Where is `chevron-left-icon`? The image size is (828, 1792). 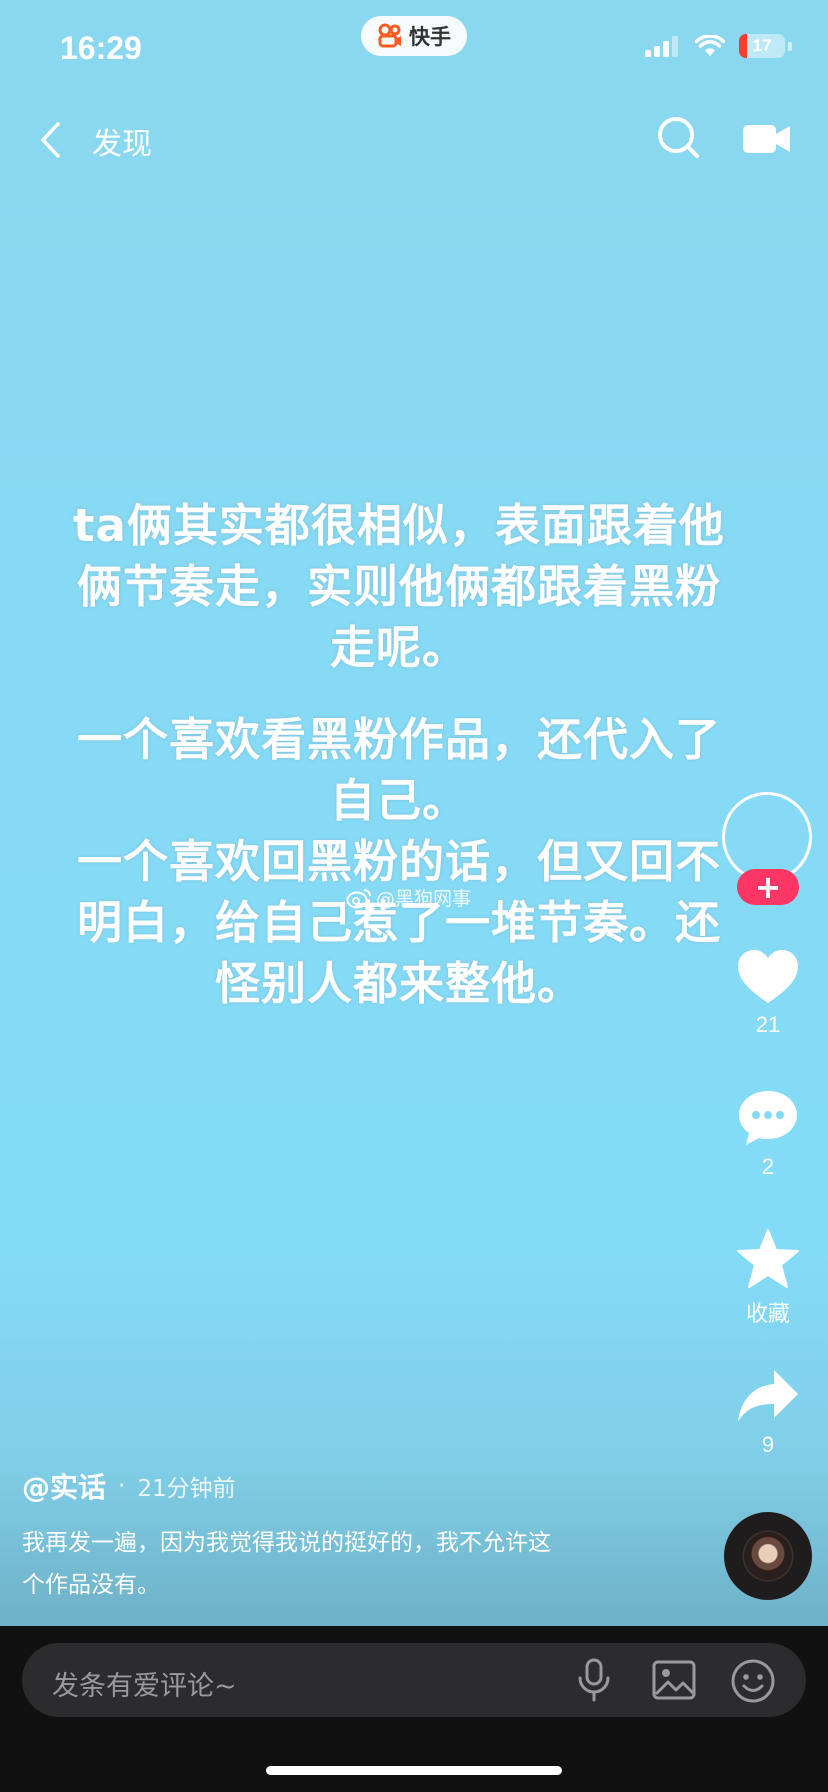
chevron-left-icon is located at coordinates (50, 140).